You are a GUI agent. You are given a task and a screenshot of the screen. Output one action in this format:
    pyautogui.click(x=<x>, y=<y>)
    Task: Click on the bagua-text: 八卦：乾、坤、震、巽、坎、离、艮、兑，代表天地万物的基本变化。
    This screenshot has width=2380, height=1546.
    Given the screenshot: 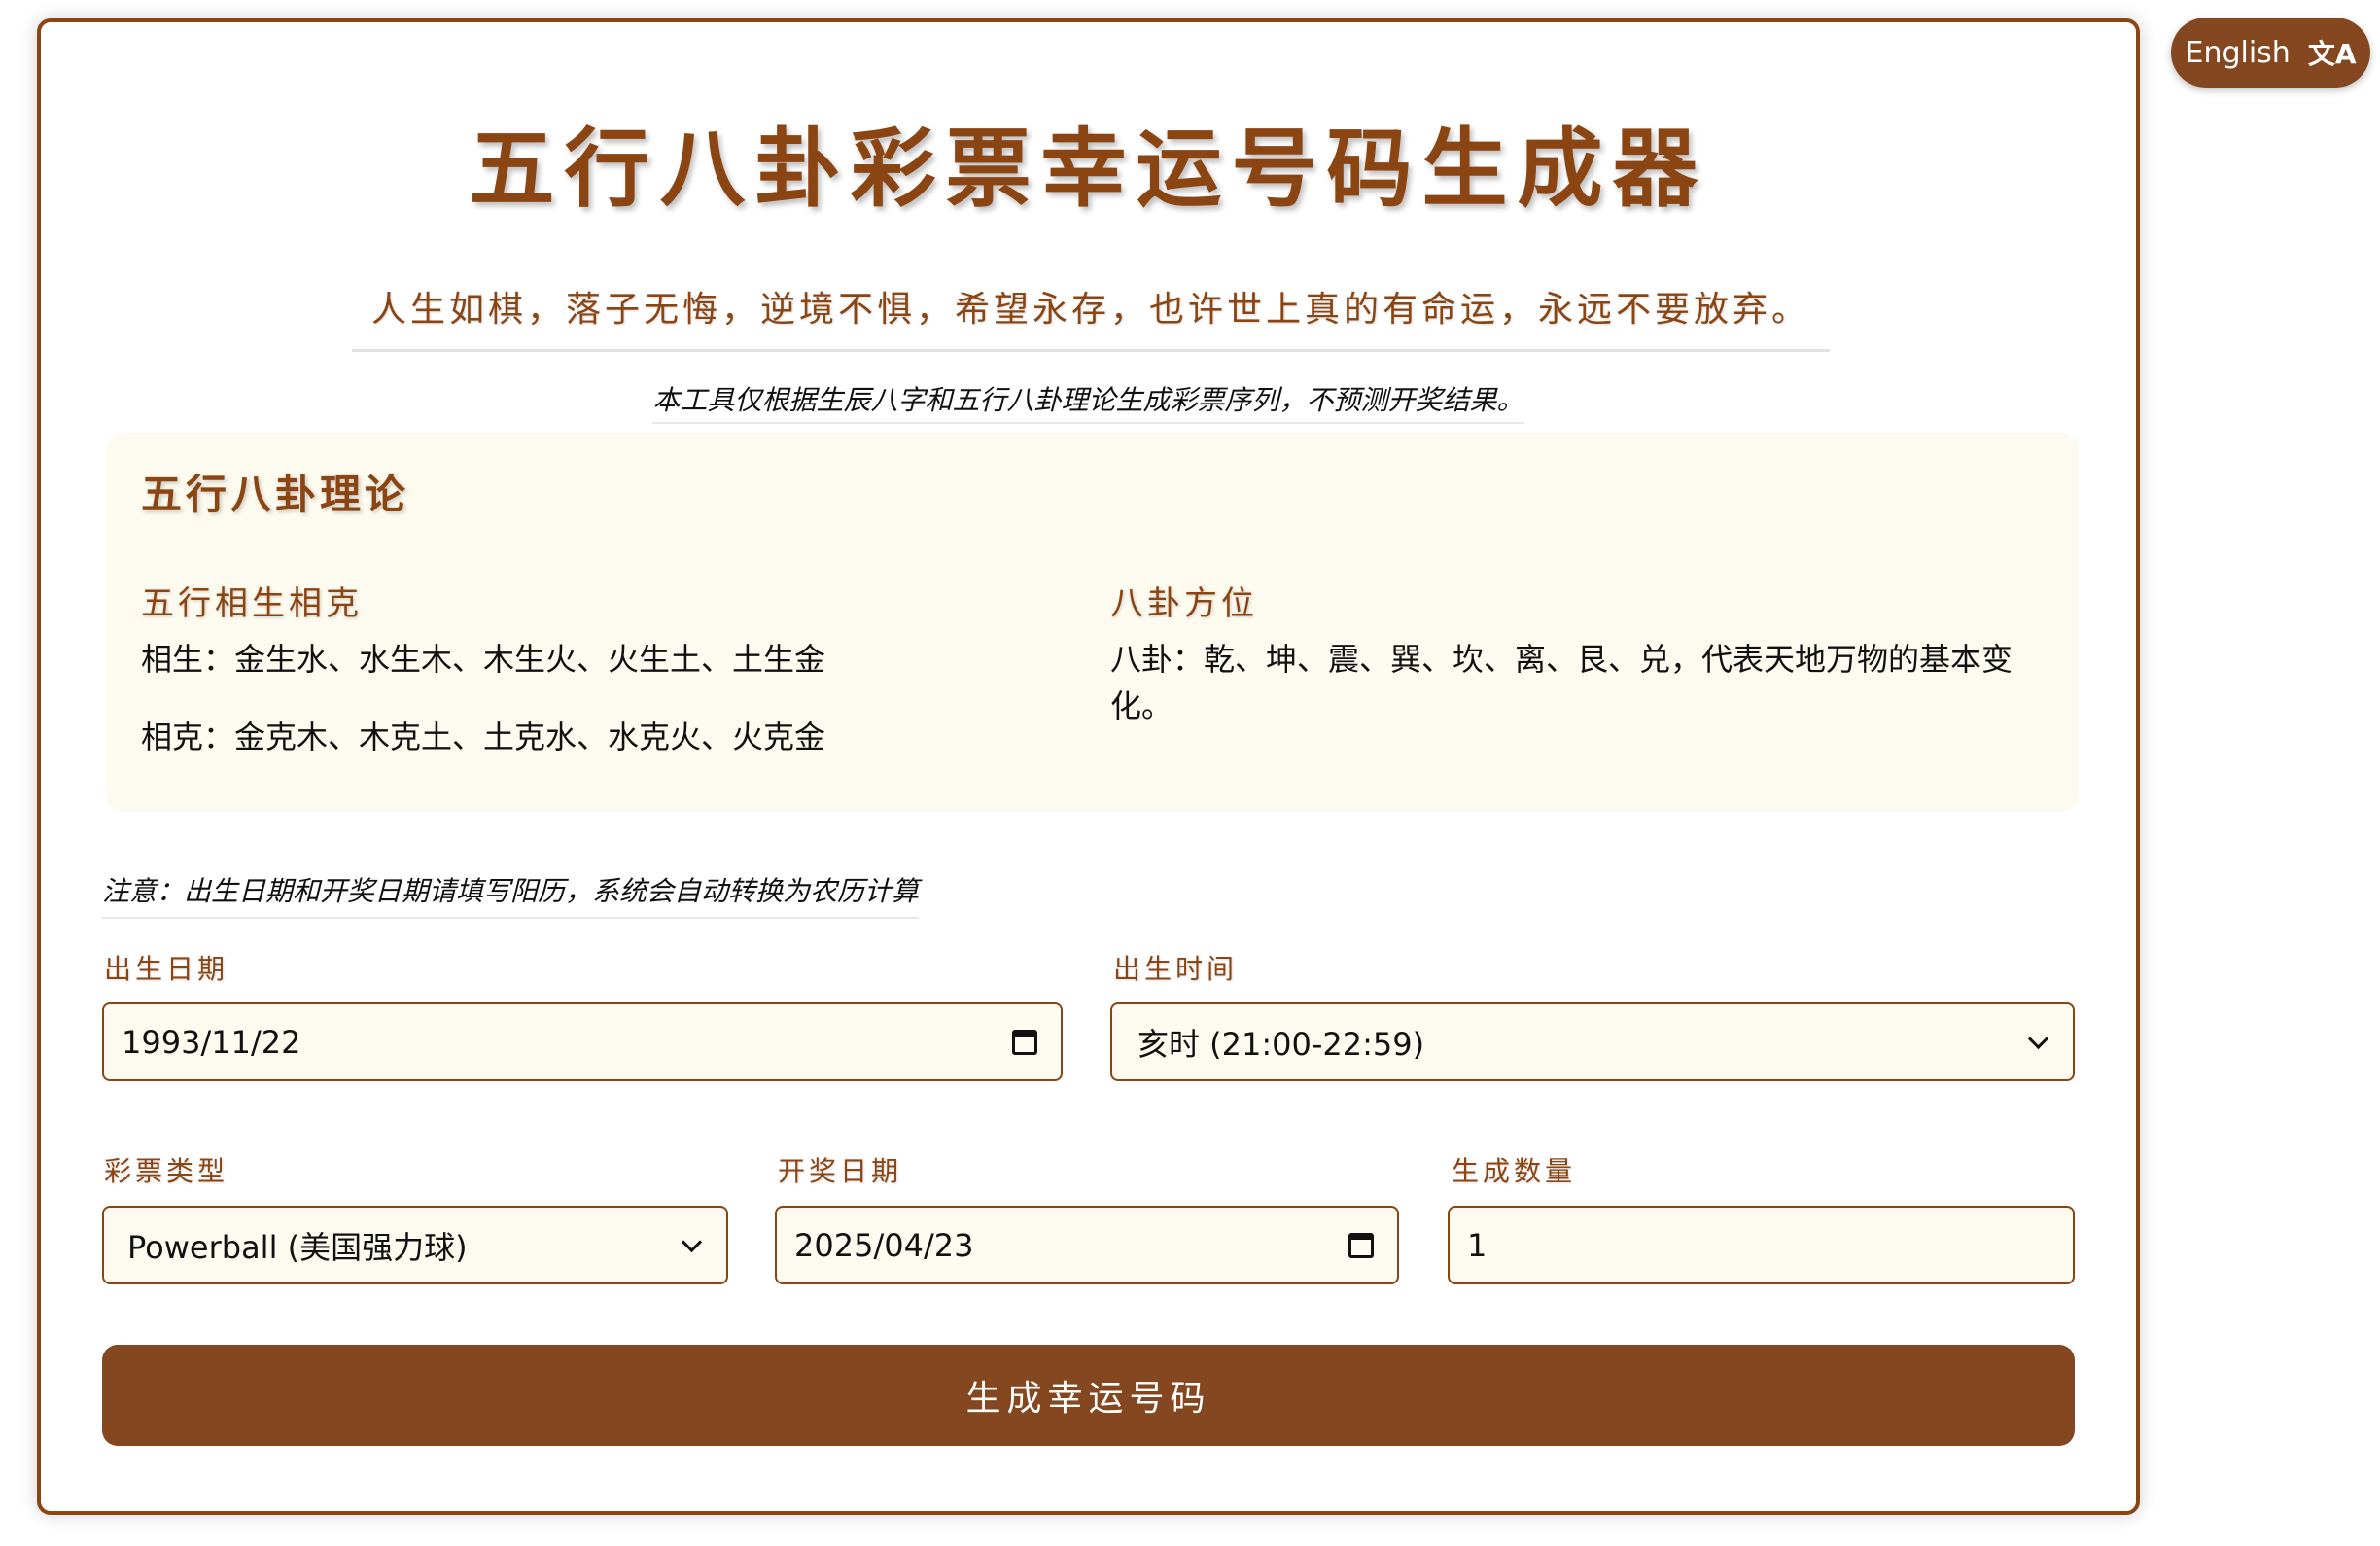 What is the action you would take?
    pyautogui.click(x=1561, y=682)
    